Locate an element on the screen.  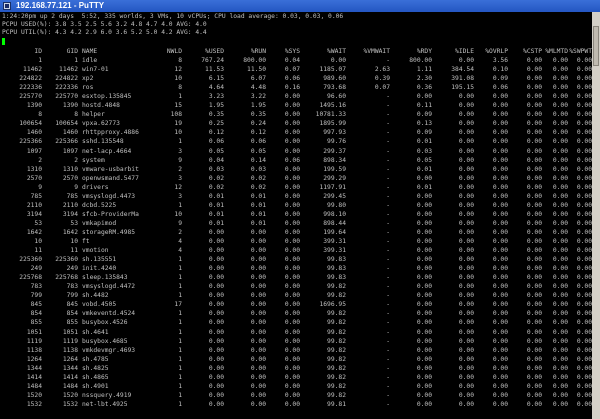
cell-wait: 99.76 is located at coordinates (336, 142).